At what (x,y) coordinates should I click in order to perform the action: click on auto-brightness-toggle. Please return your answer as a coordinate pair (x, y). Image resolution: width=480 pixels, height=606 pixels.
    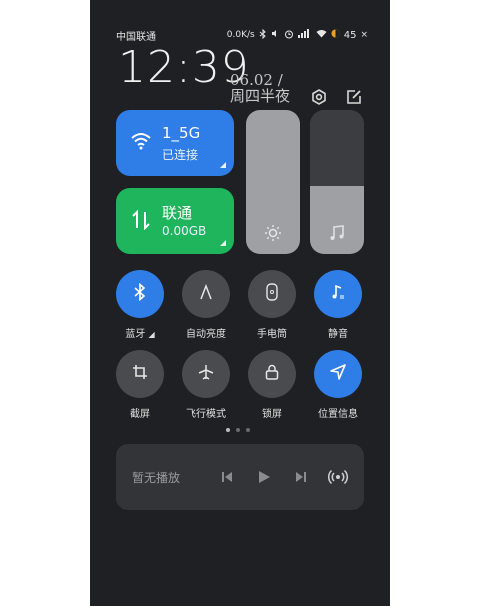
    Looking at the image, I should click on (206, 294).